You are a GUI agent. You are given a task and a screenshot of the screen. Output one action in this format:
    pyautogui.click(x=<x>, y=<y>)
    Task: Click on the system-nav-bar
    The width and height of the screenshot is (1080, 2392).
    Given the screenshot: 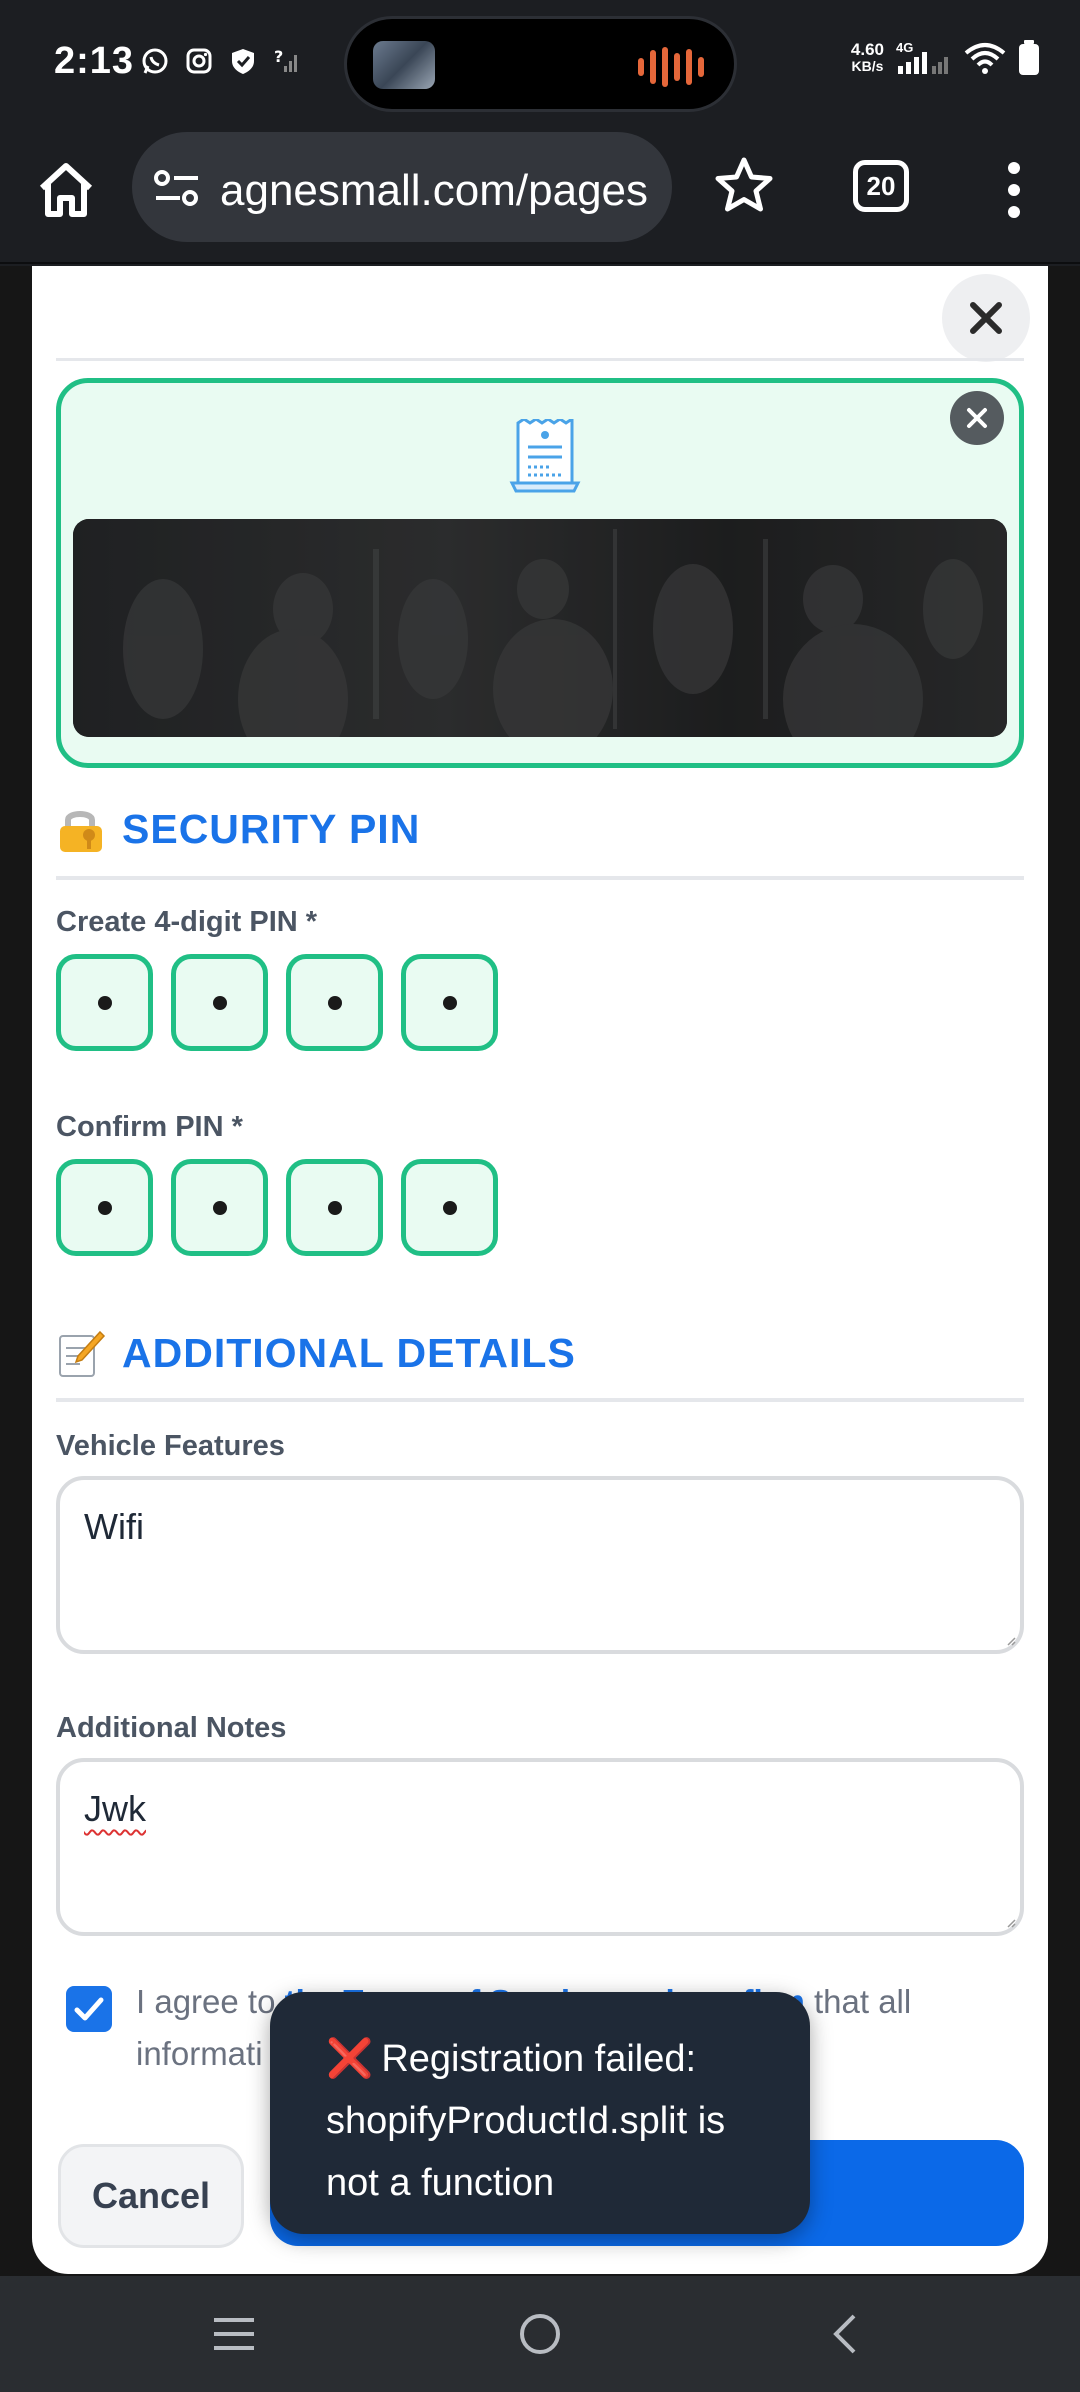 What is the action you would take?
    pyautogui.click(x=540, y=2334)
    